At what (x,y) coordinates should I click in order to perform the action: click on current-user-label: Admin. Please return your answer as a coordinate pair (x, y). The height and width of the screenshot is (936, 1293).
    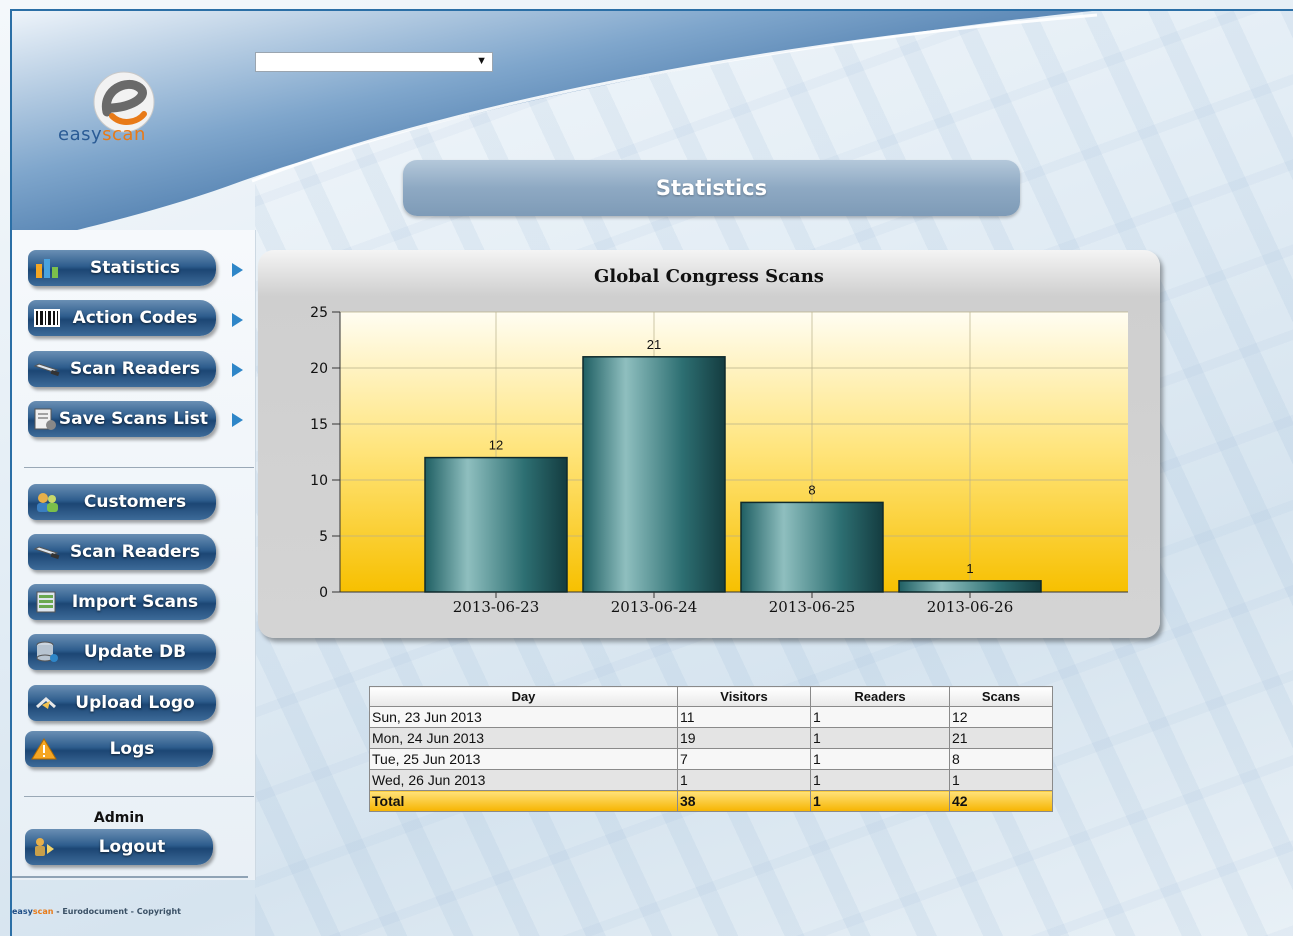
    Looking at the image, I should click on (119, 818).